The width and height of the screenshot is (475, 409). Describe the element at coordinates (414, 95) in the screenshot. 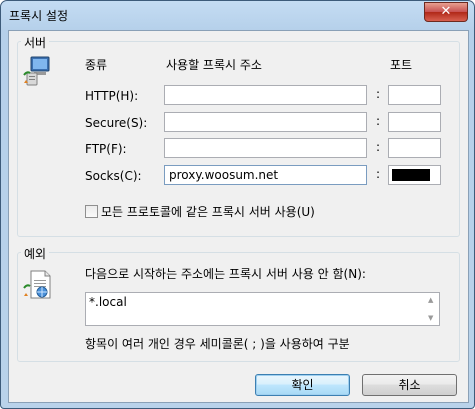

I see `http-port-input` at that location.